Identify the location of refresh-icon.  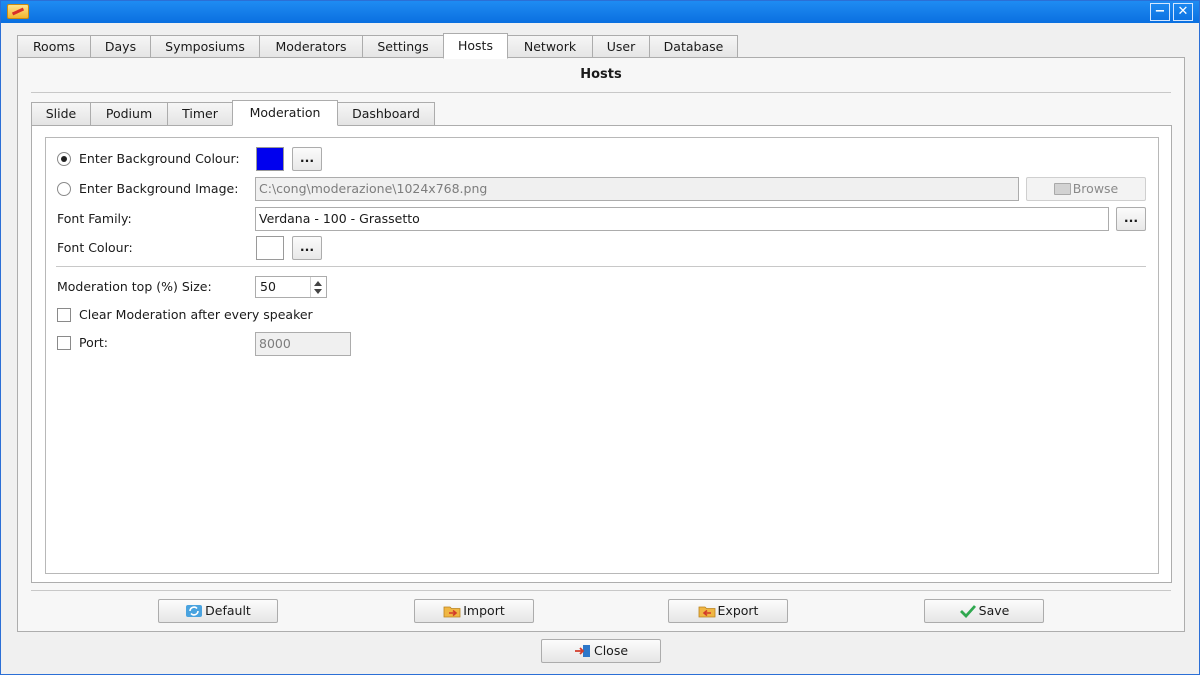
(194, 611).